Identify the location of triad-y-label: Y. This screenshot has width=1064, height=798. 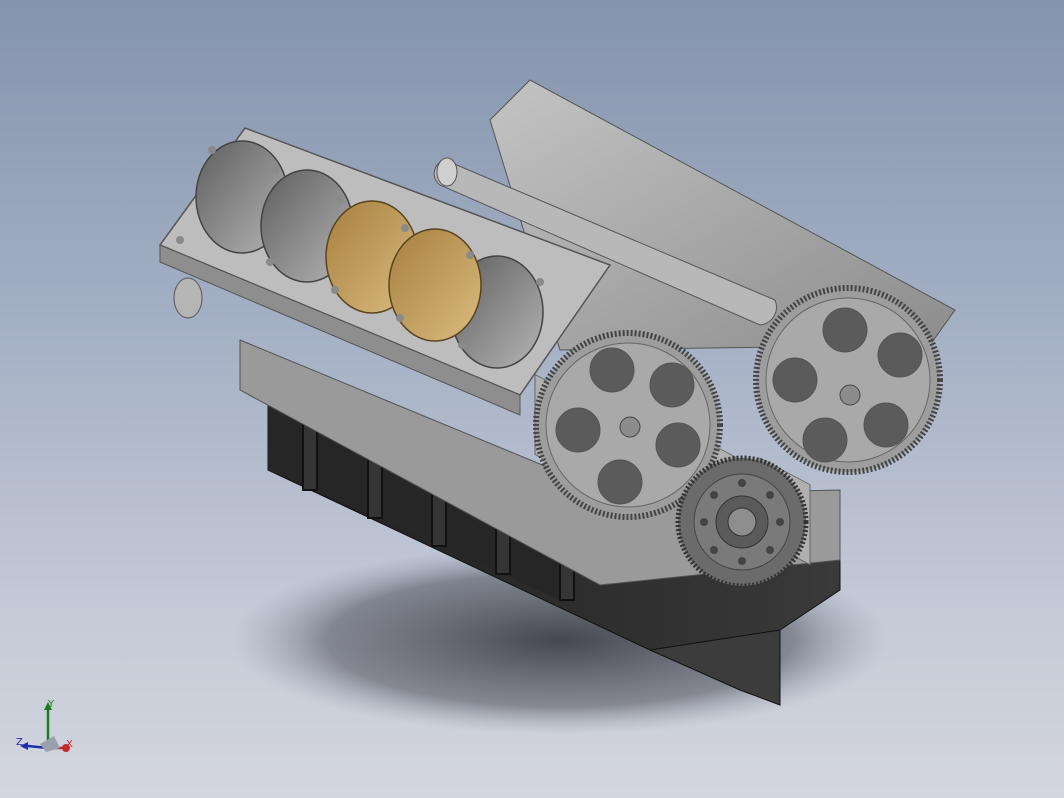
(51, 704).